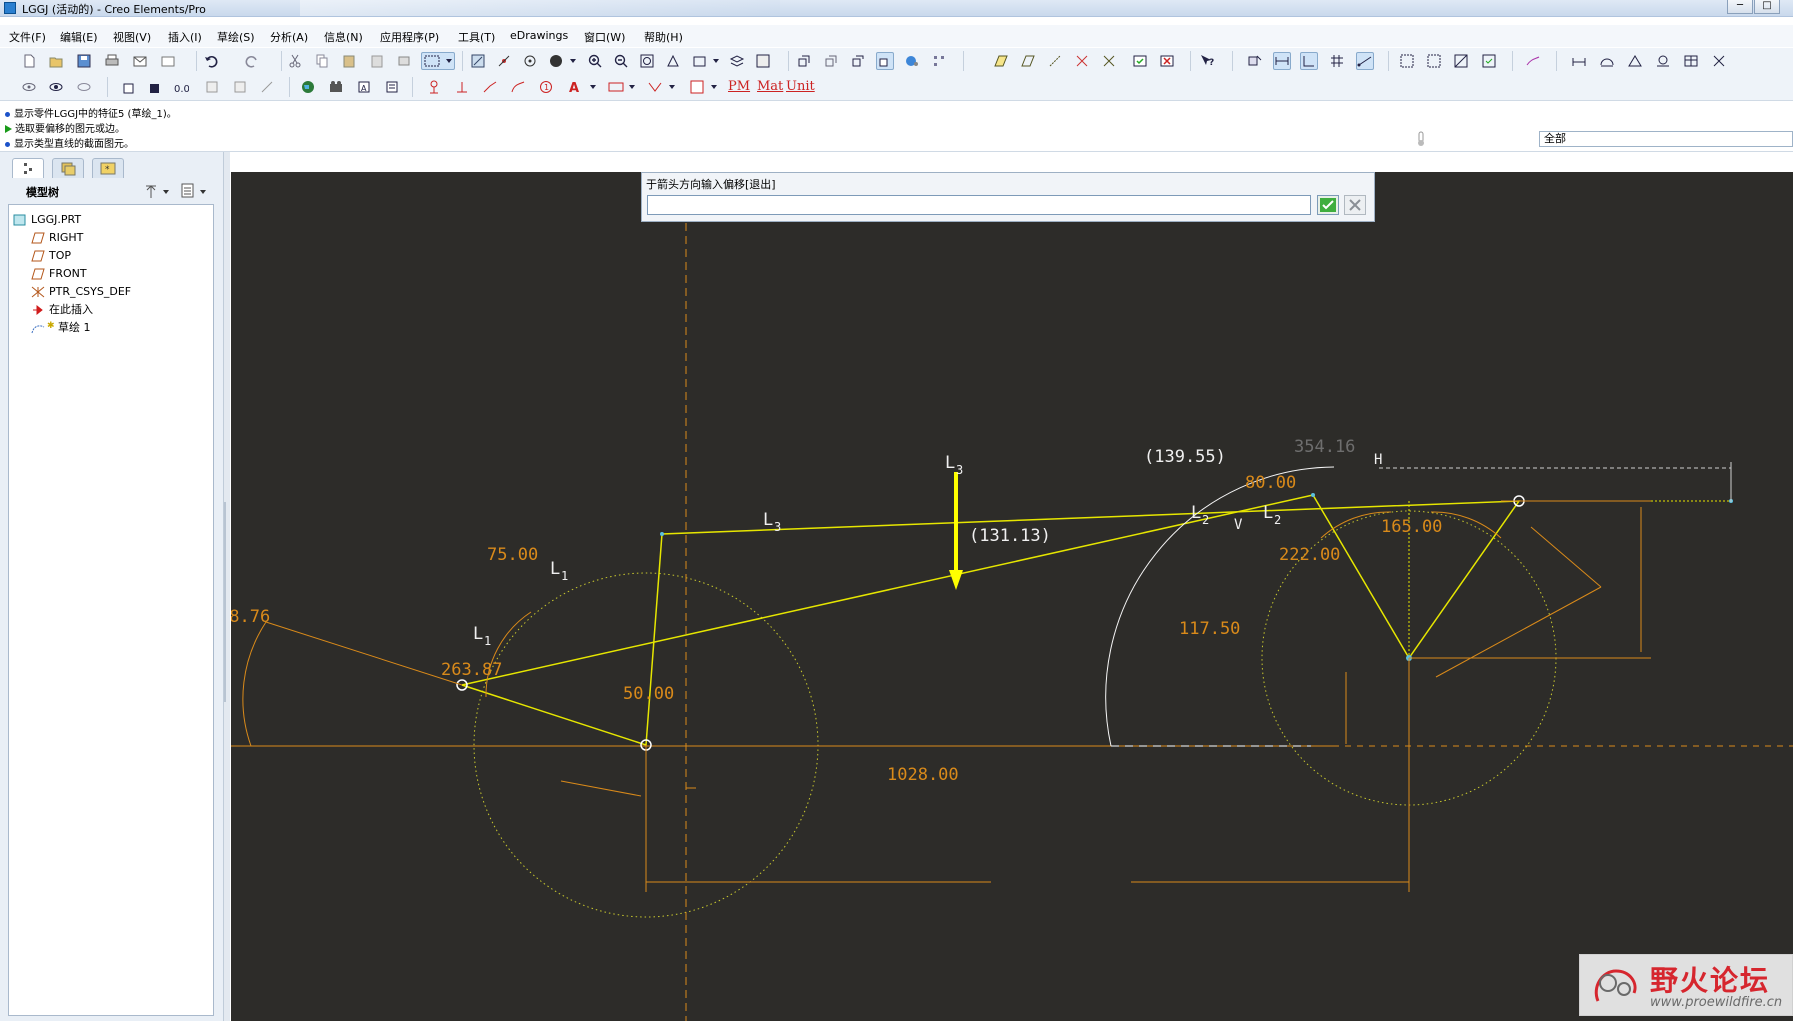 The height and width of the screenshot is (1024, 1793). I want to click on menu-insert: 插入(I), so click(185, 37).